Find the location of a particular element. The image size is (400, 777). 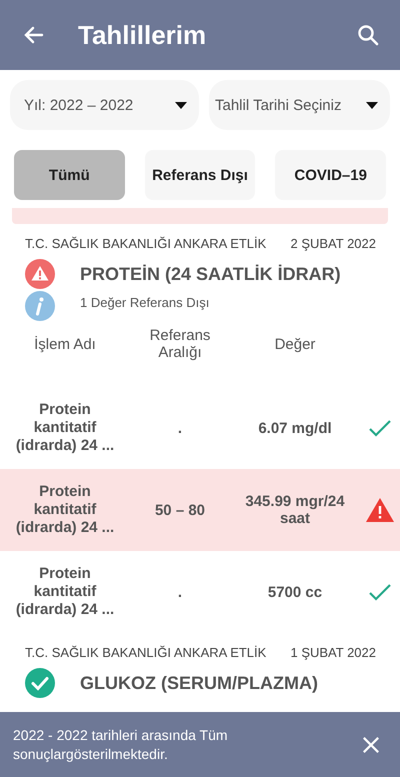

column-header: İşlem Adı is located at coordinates (65, 344).